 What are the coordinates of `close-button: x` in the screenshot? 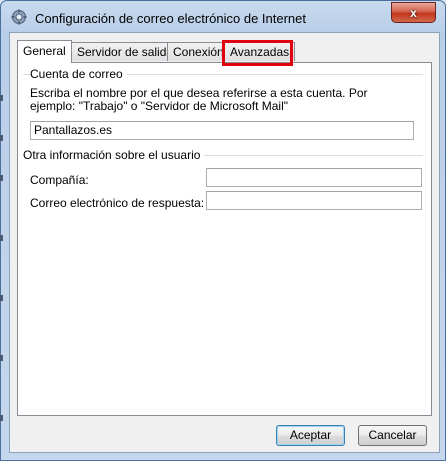 It's located at (413, 12).